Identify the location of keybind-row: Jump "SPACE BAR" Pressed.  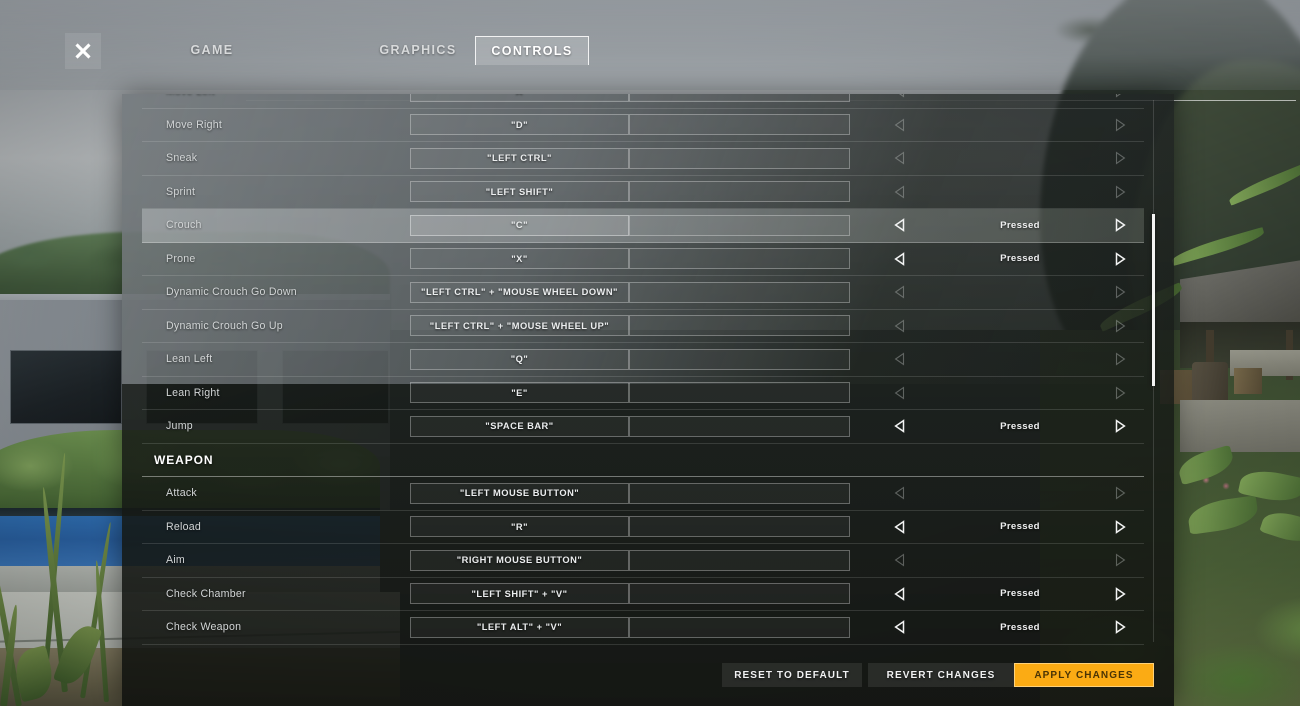
(643, 427).